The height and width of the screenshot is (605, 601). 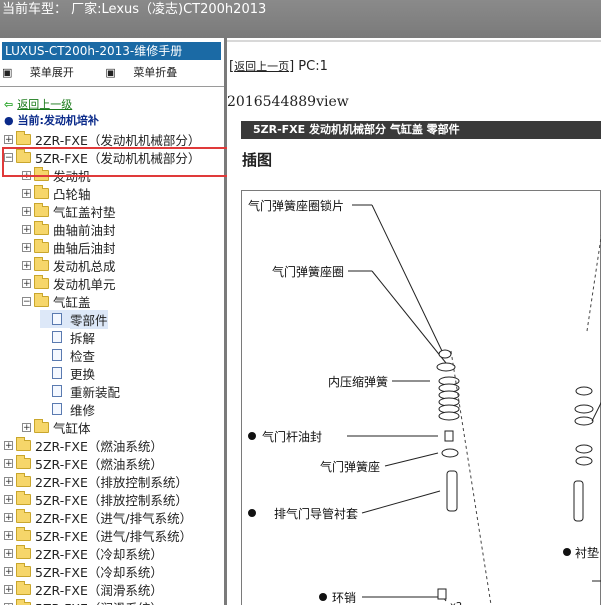 I want to click on tree-item: + 发动机单元, so click(x=69, y=283).